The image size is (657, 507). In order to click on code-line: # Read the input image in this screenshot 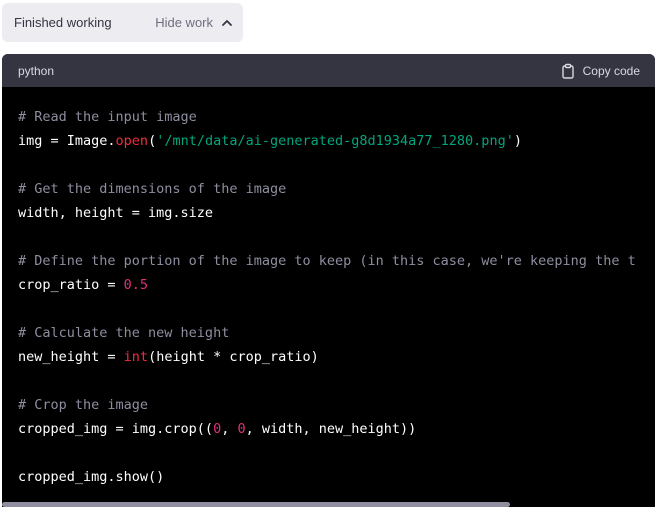, I will do `click(336, 117)`.